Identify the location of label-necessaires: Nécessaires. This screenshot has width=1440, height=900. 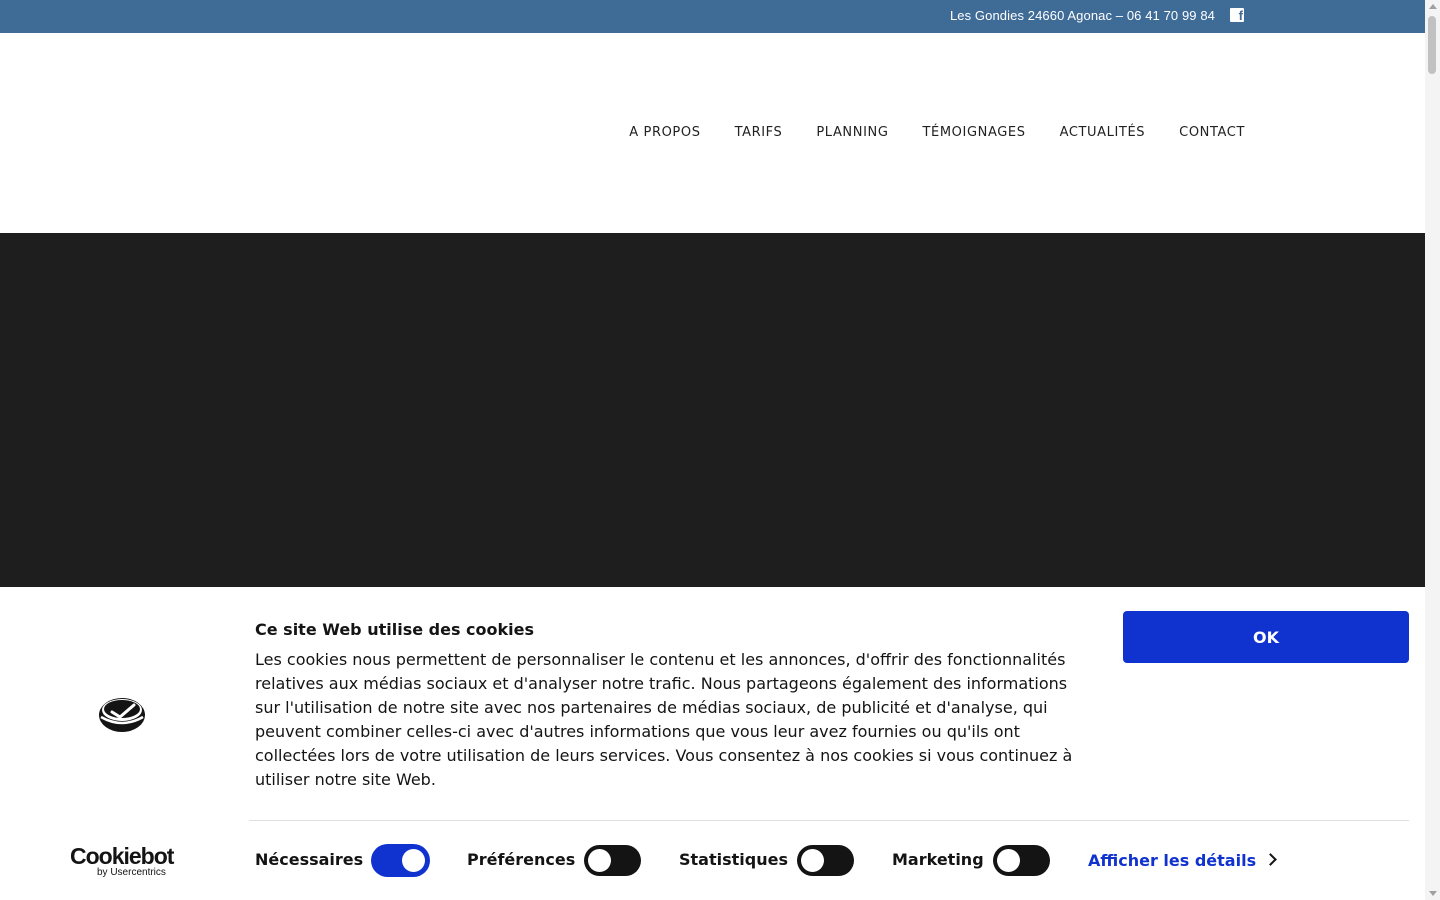
(309, 859).